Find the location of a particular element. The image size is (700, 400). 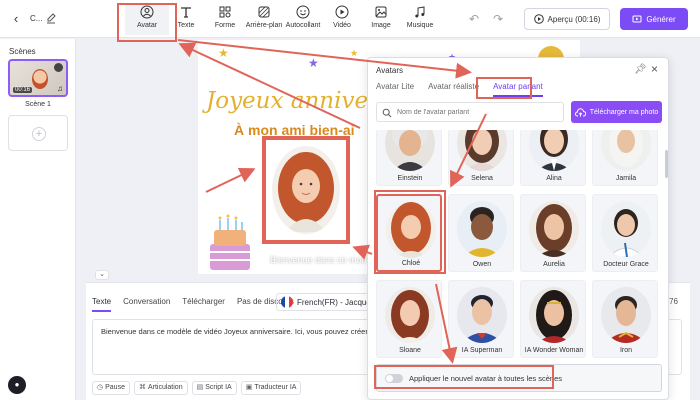

ai-translator-button: ▣ Traducteur IA is located at coordinates (271, 388).